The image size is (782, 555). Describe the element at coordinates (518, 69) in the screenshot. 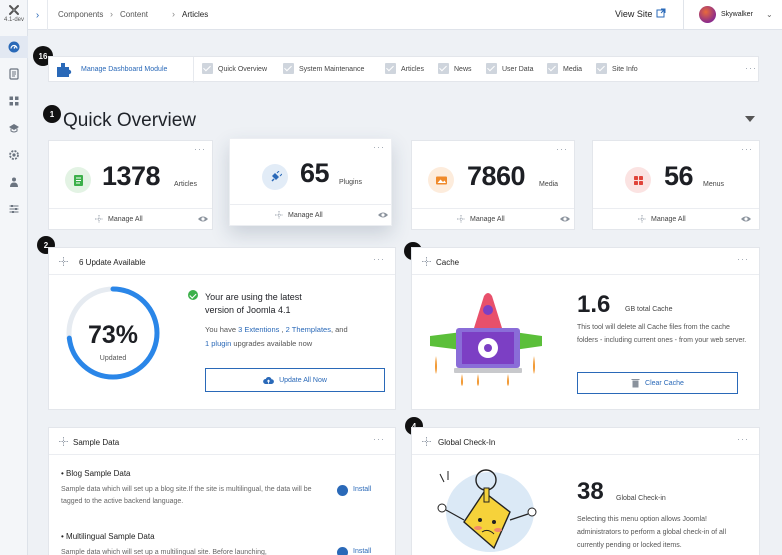

I see `module-label-user-data: User Data` at that location.